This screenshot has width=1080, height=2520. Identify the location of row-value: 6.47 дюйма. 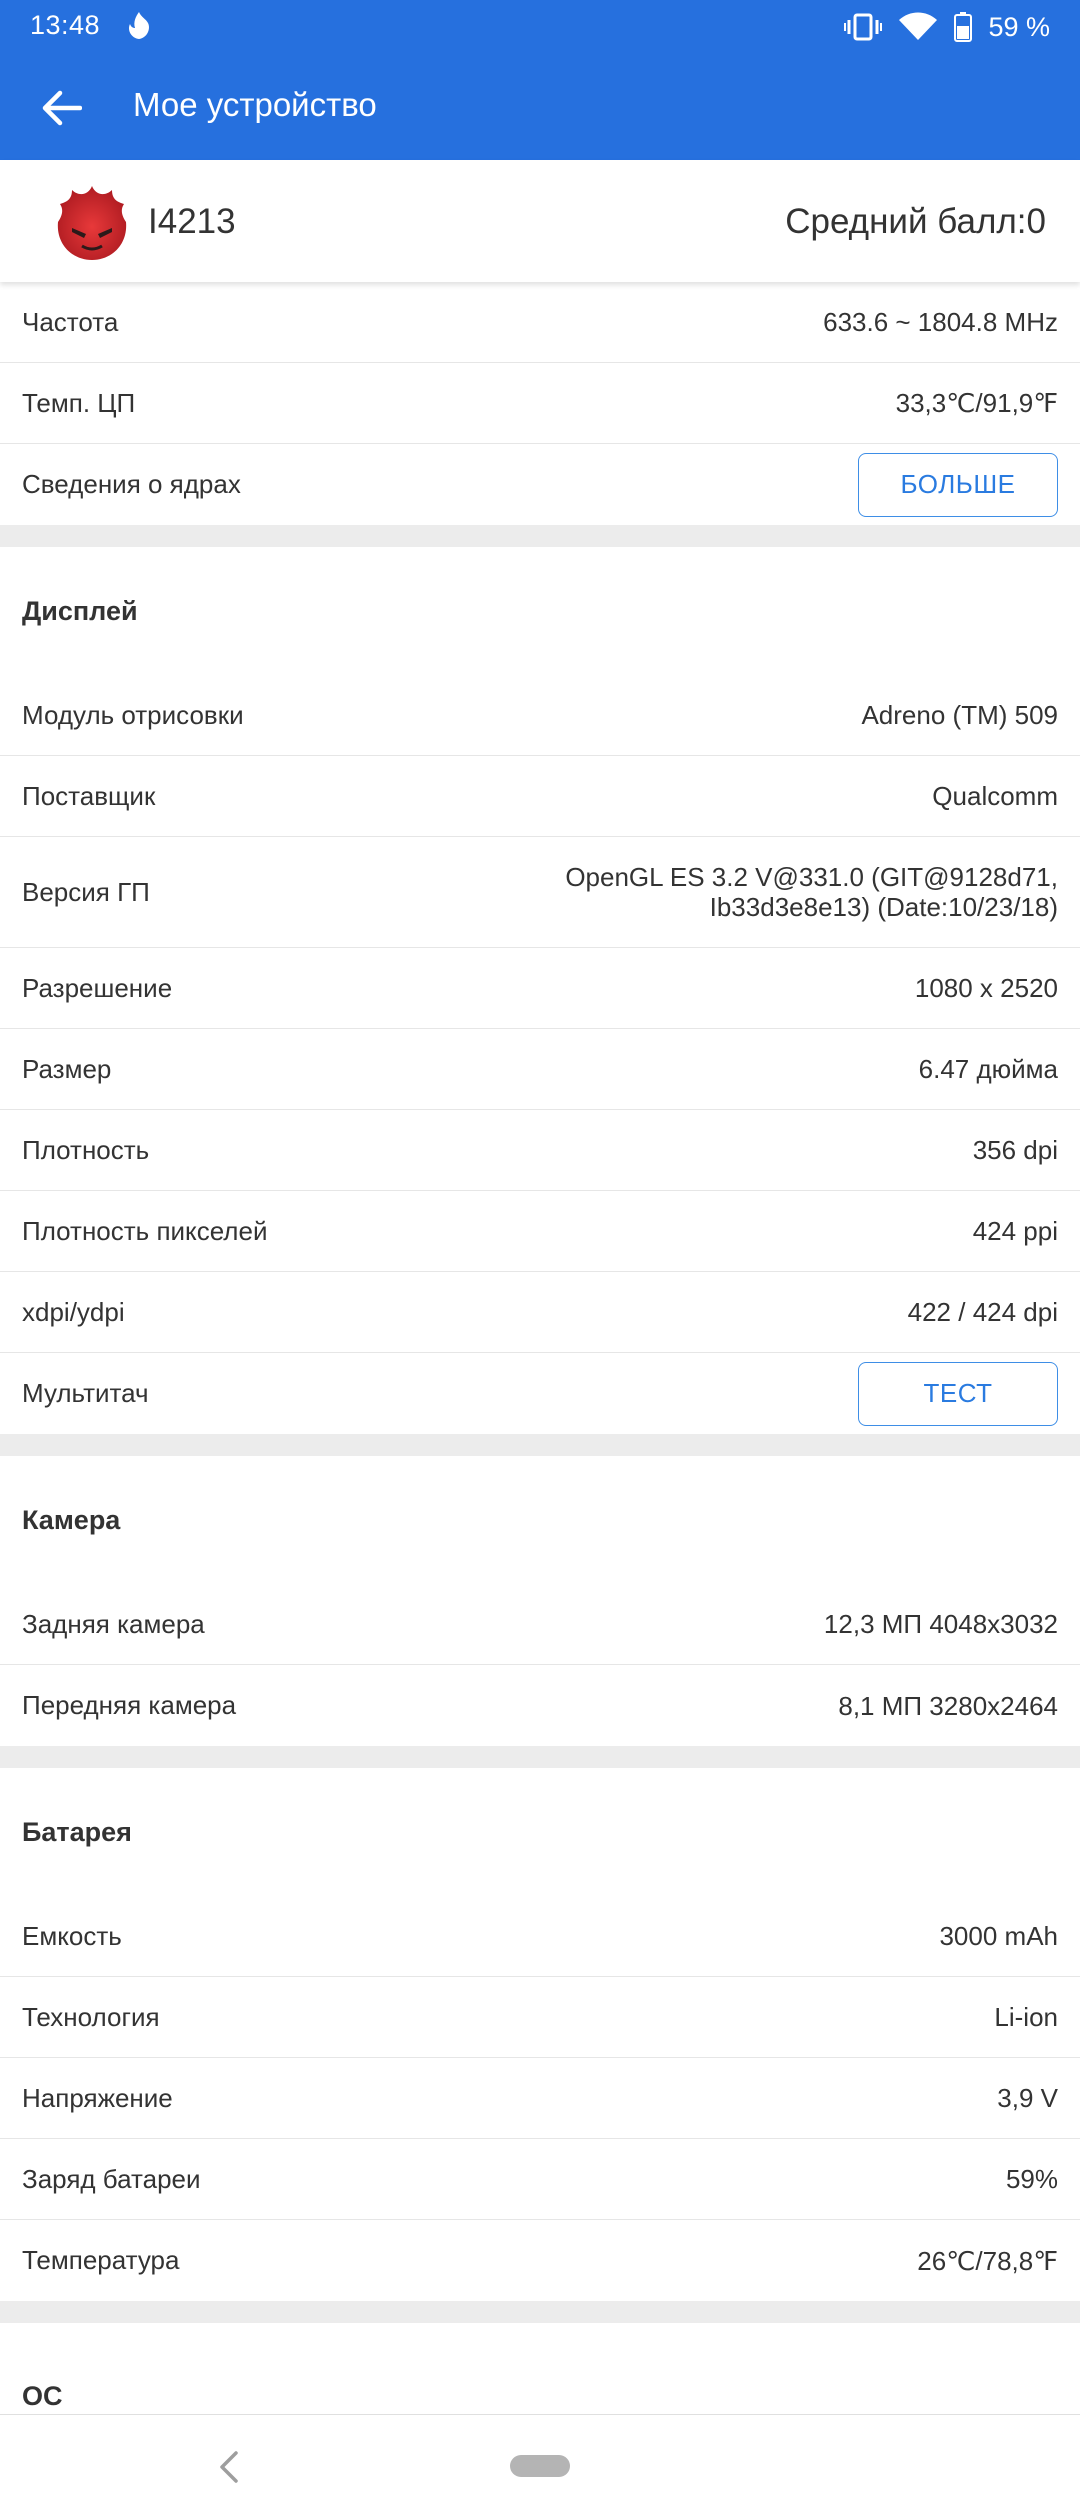
(988, 1069).